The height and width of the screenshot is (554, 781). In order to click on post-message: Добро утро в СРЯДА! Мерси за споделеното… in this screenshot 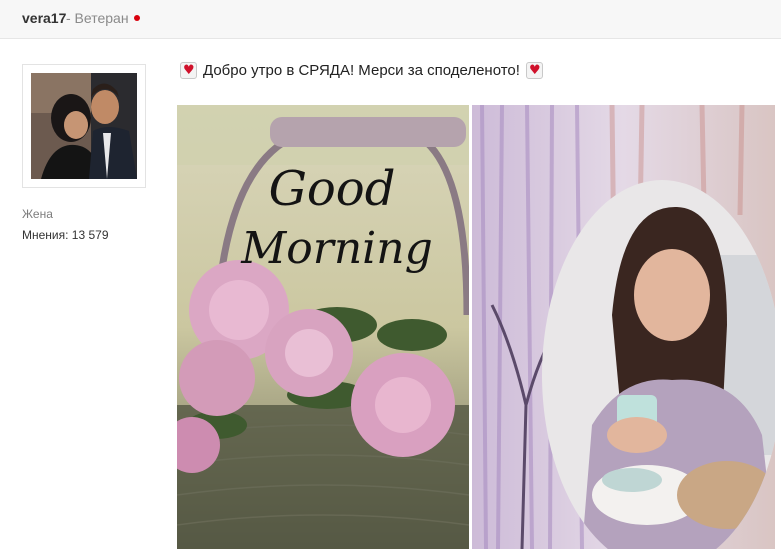, I will do `click(361, 70)`.